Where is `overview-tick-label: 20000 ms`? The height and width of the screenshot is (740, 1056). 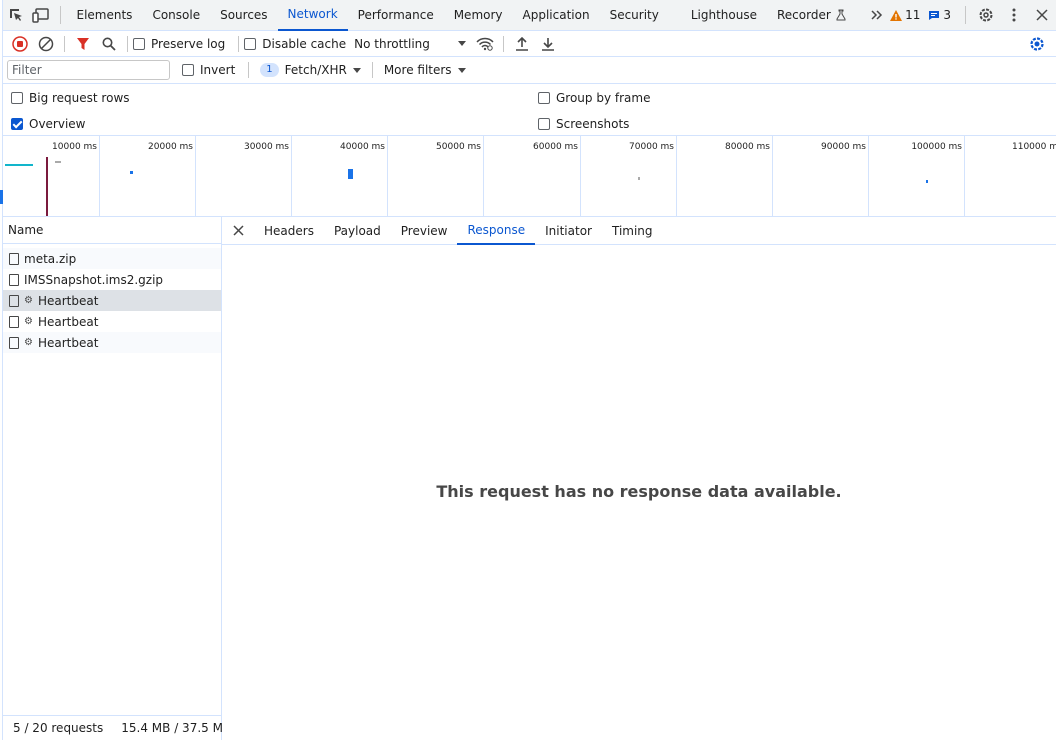
overview-tick-label: 20000 ms is located at coordinates (170, 147).